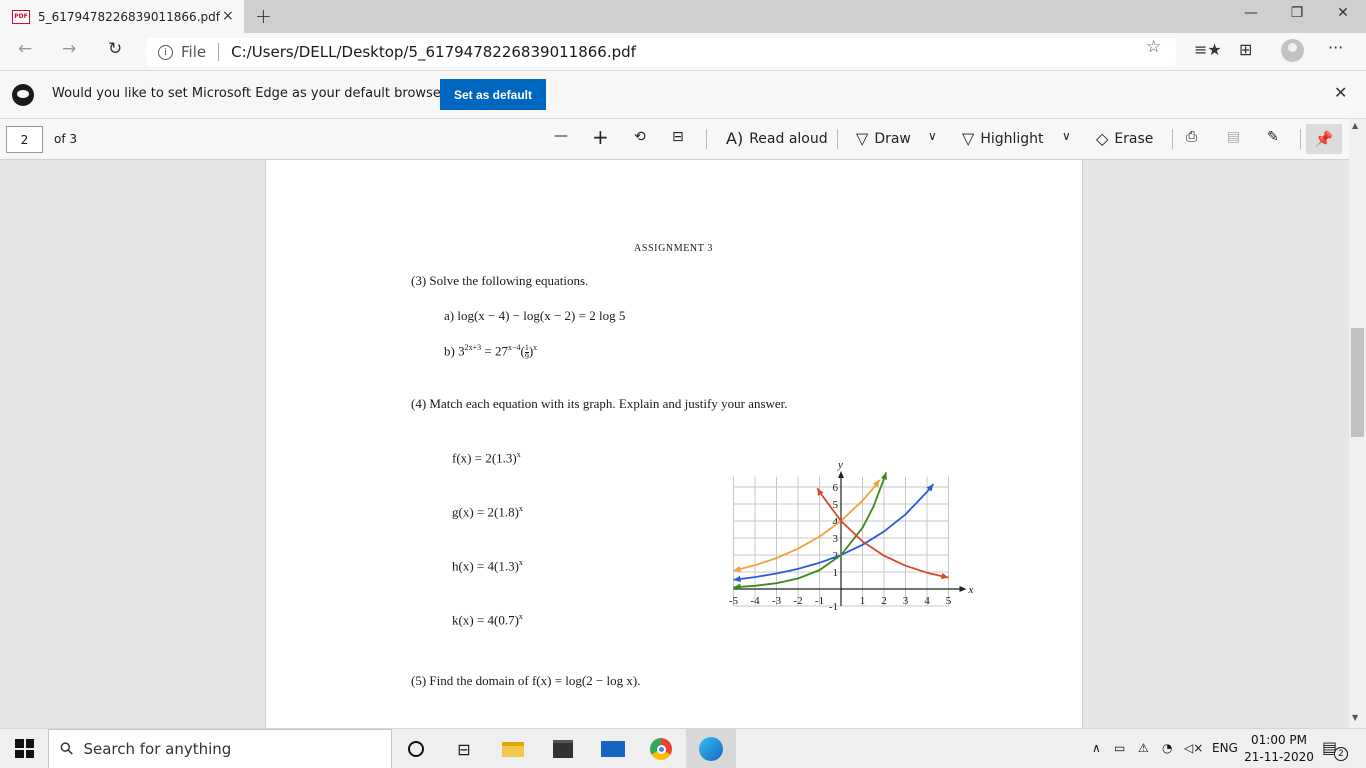 The image size is (1366, 768). What do you see at coordinates (1292, 50) in the screenshot?
I see `profile-avatar` at bounding box center [1292, 50].